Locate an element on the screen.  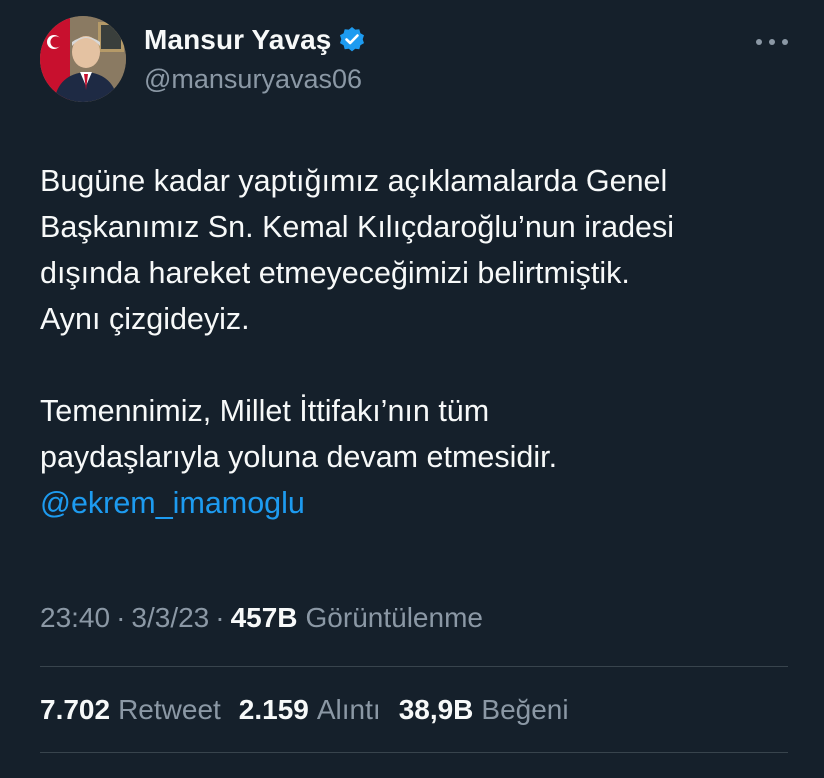
more-options-icon is located at coordinates (772, 42).